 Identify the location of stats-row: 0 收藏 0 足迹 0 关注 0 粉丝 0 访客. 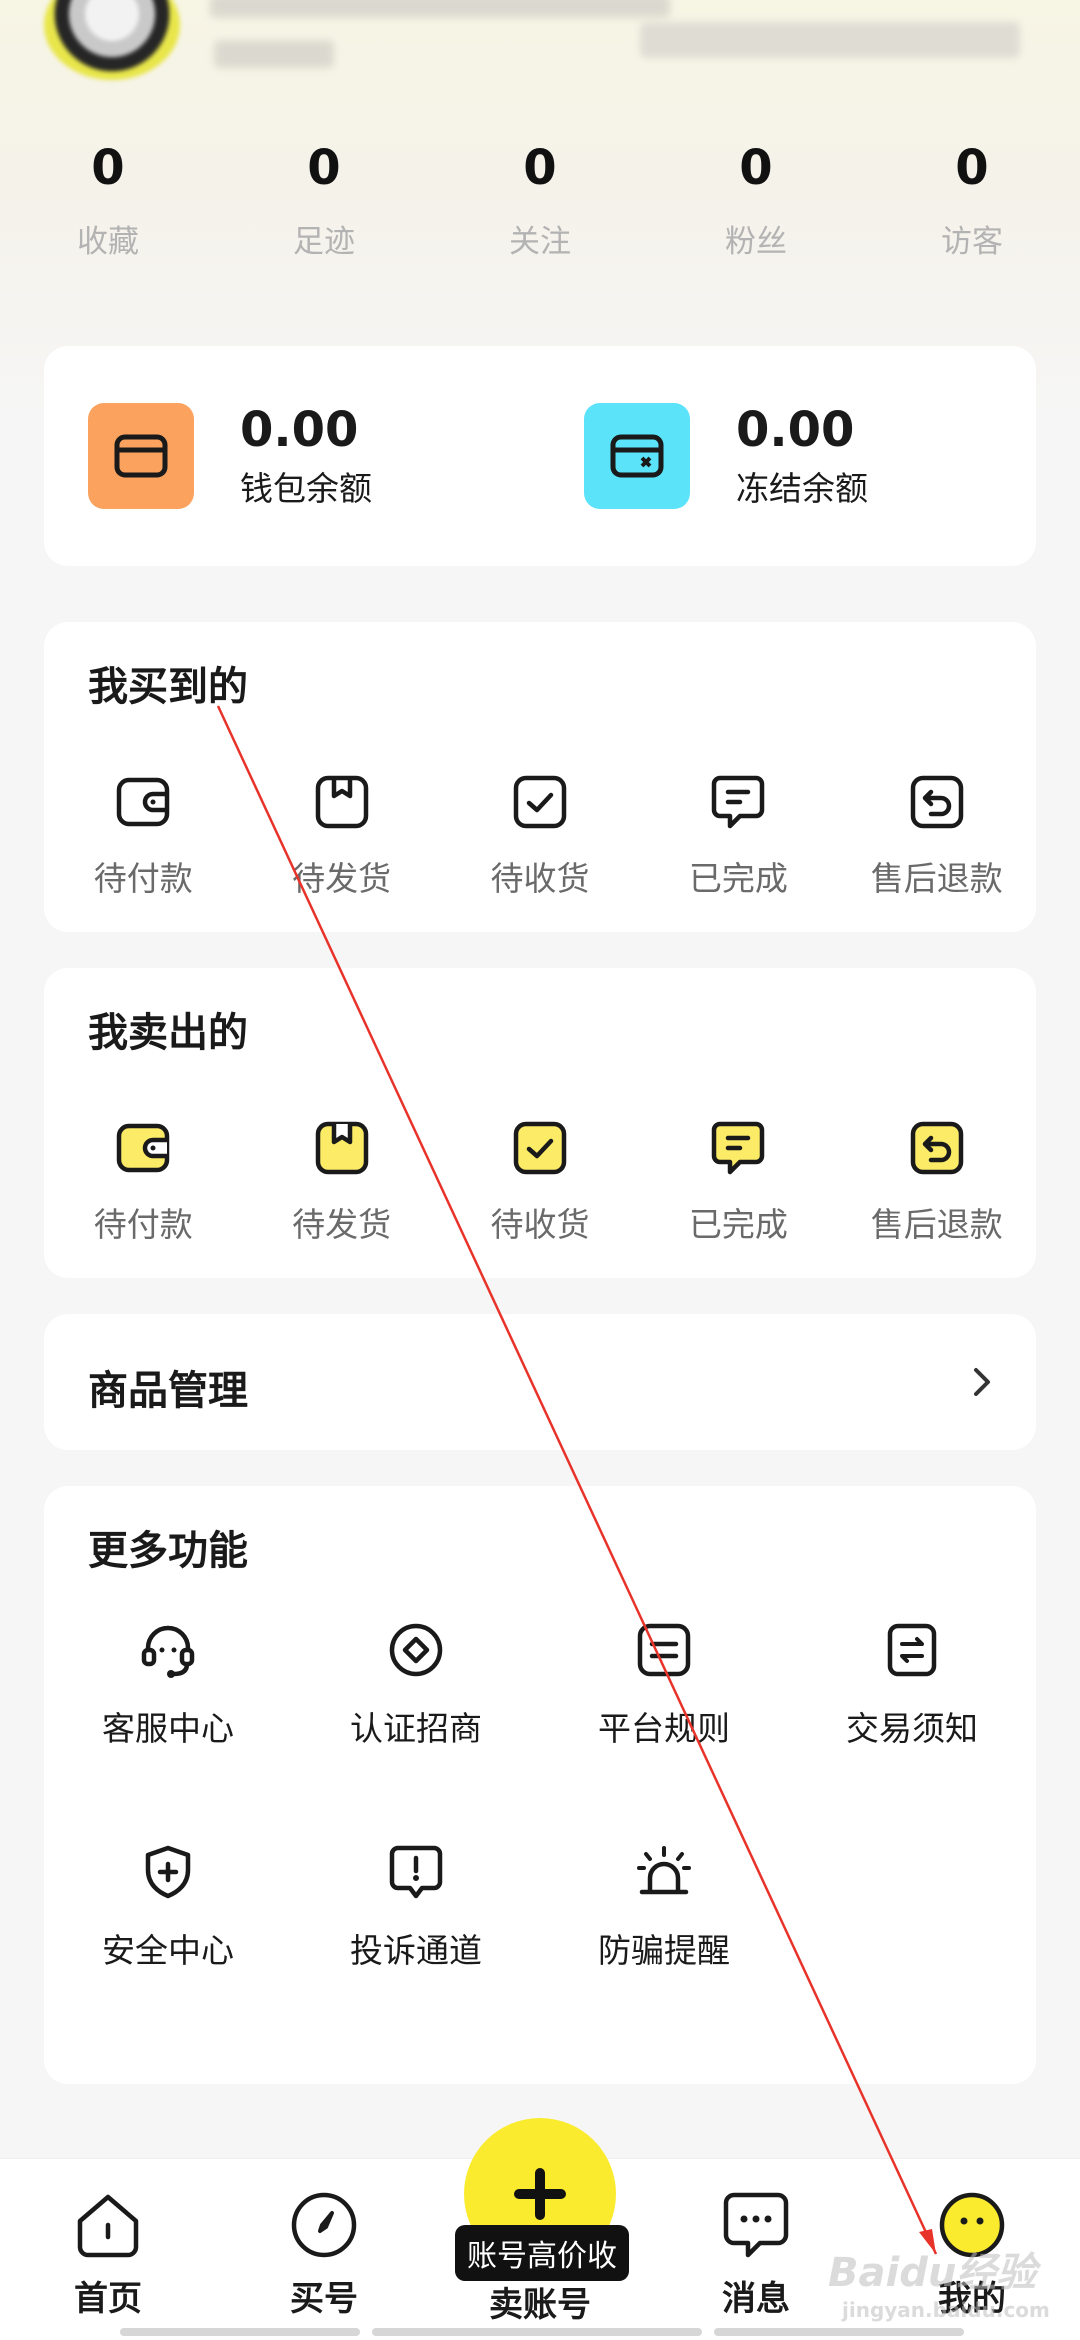
(540, 205).